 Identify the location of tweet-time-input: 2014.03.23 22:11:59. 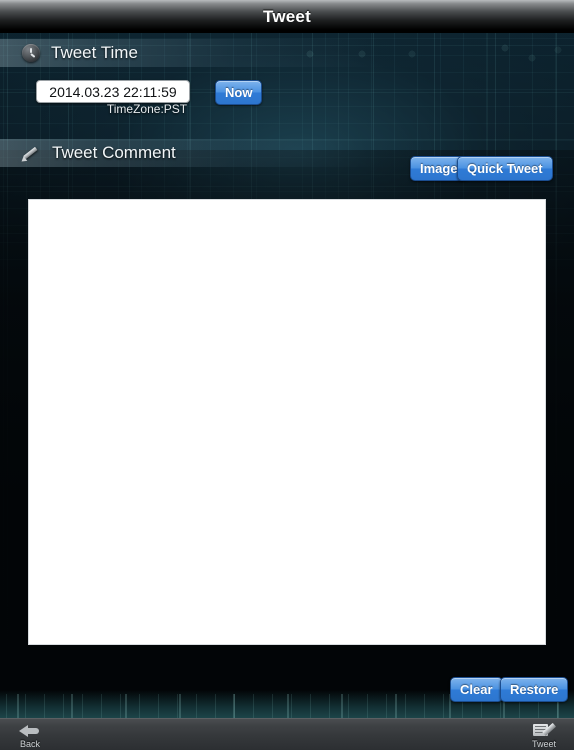
(113, 91).